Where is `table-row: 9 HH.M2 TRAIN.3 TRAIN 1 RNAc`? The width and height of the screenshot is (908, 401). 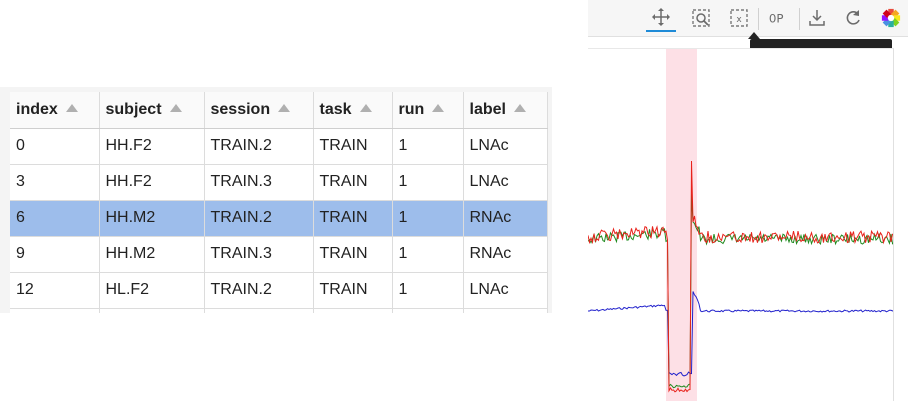 table-row: 9 HH.M2 TRAIN.3 TRAIN 1 RNAc is located at coordinates (279, 254).